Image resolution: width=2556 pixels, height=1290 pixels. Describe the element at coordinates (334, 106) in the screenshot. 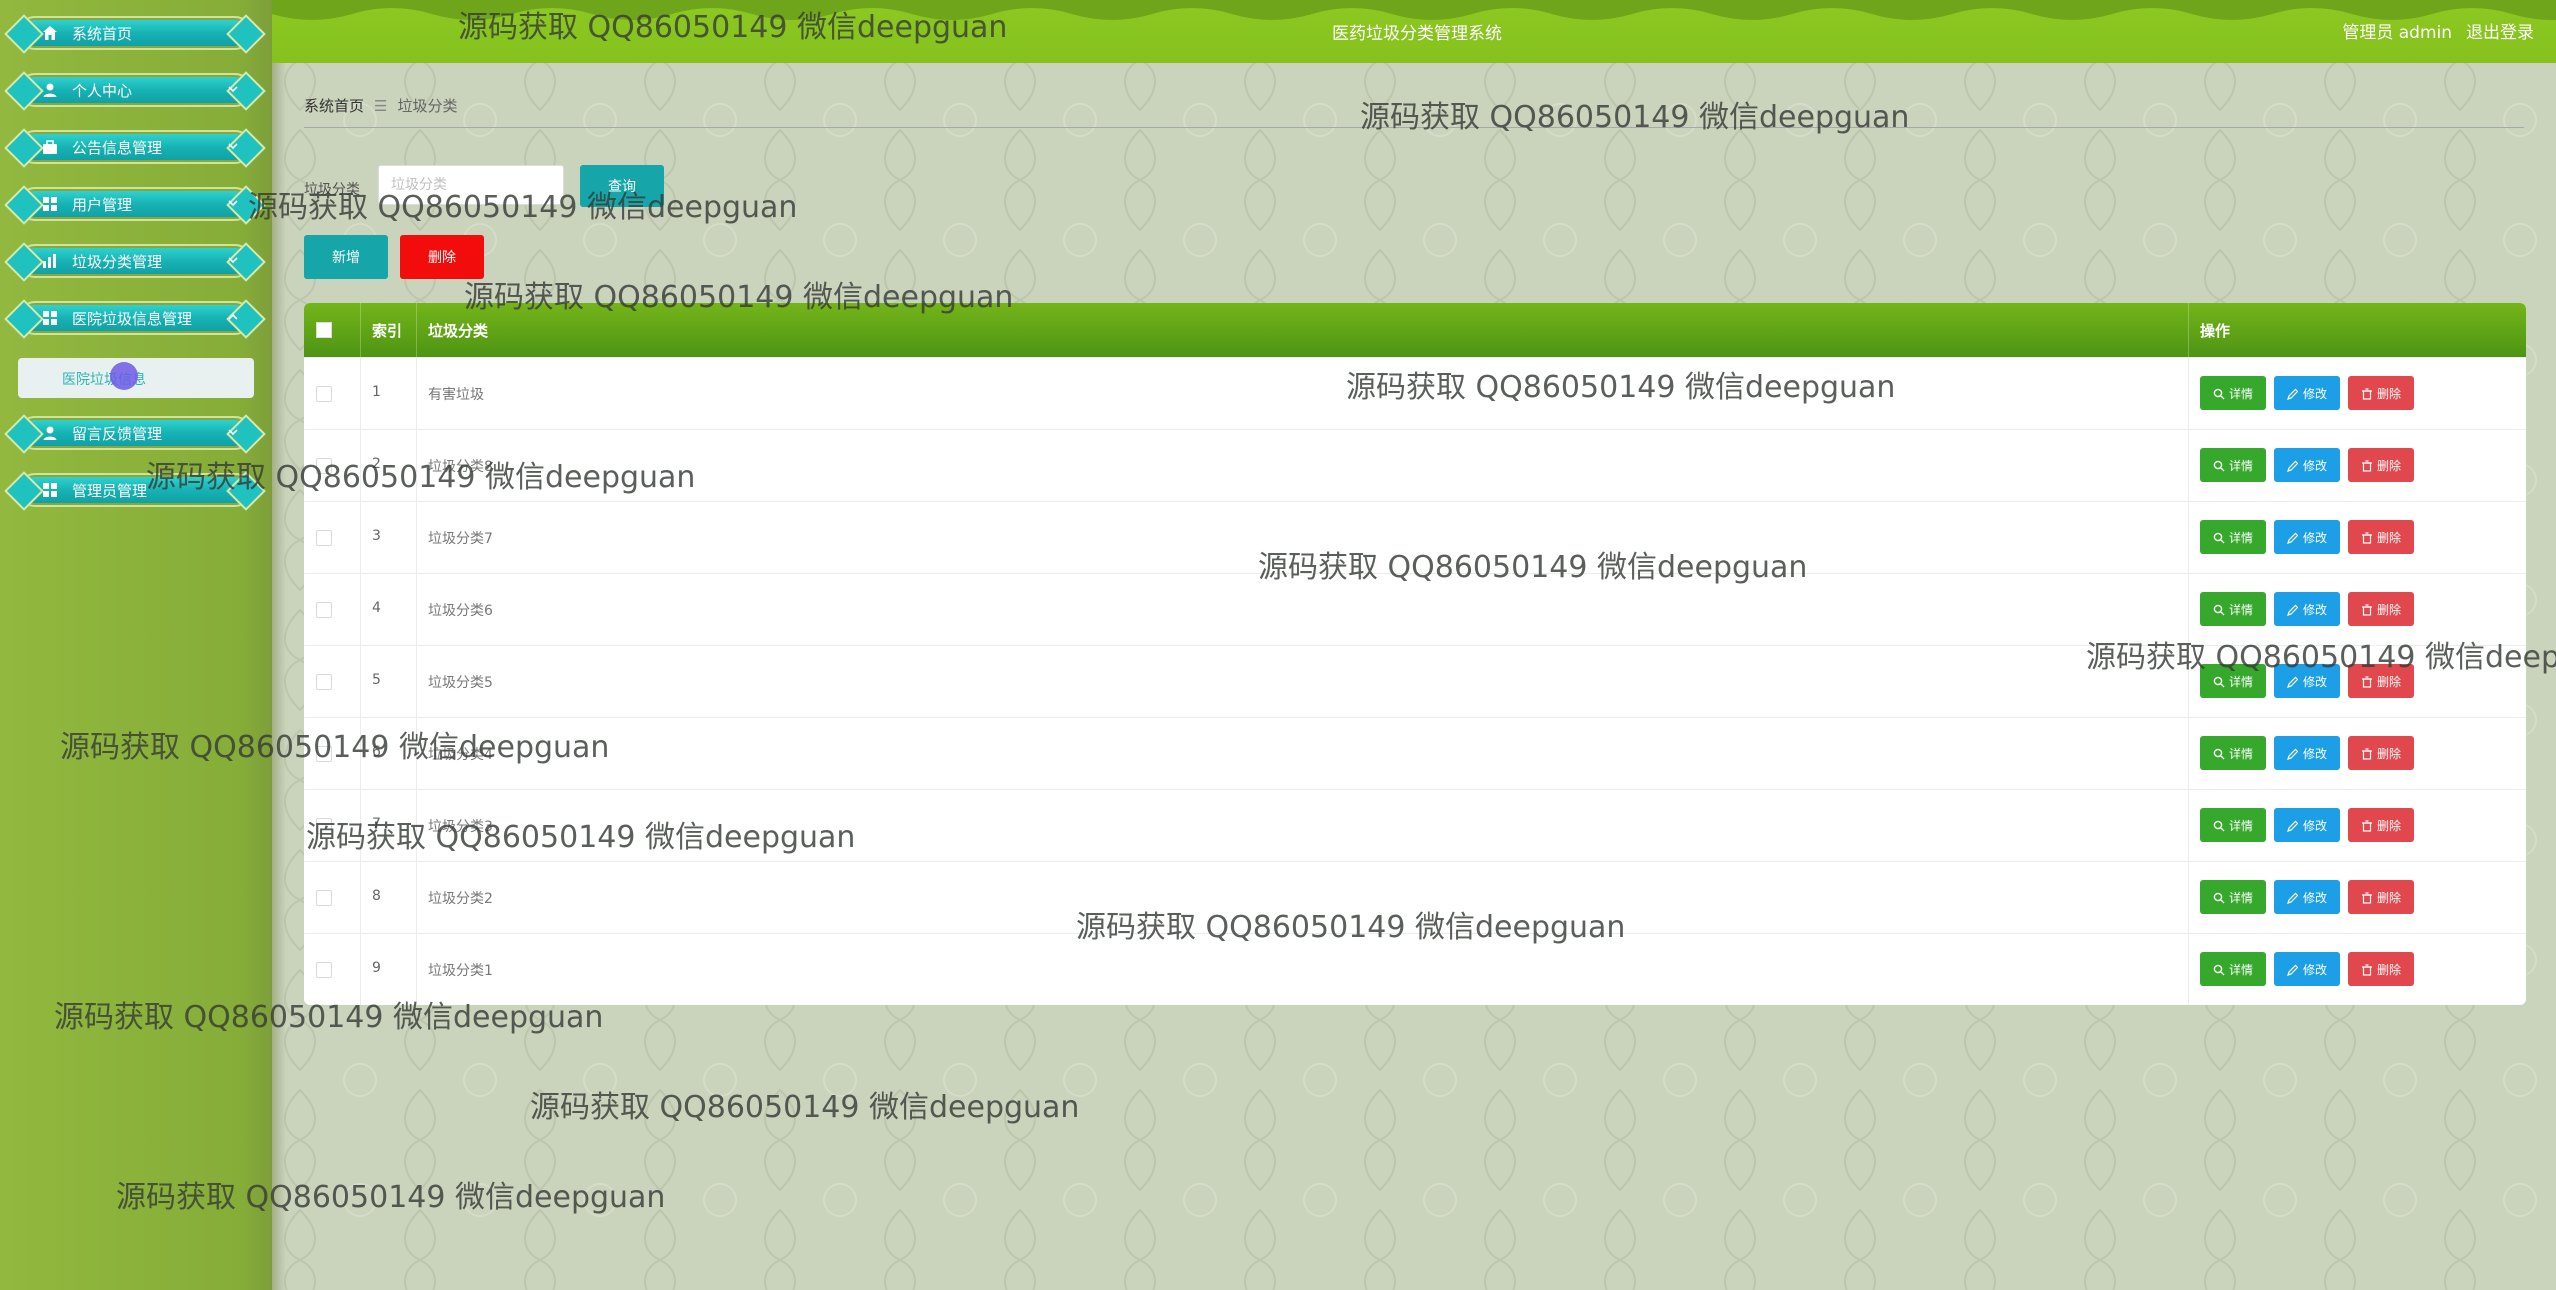

I see `breadcrumb-home: 系统首页` at that location.